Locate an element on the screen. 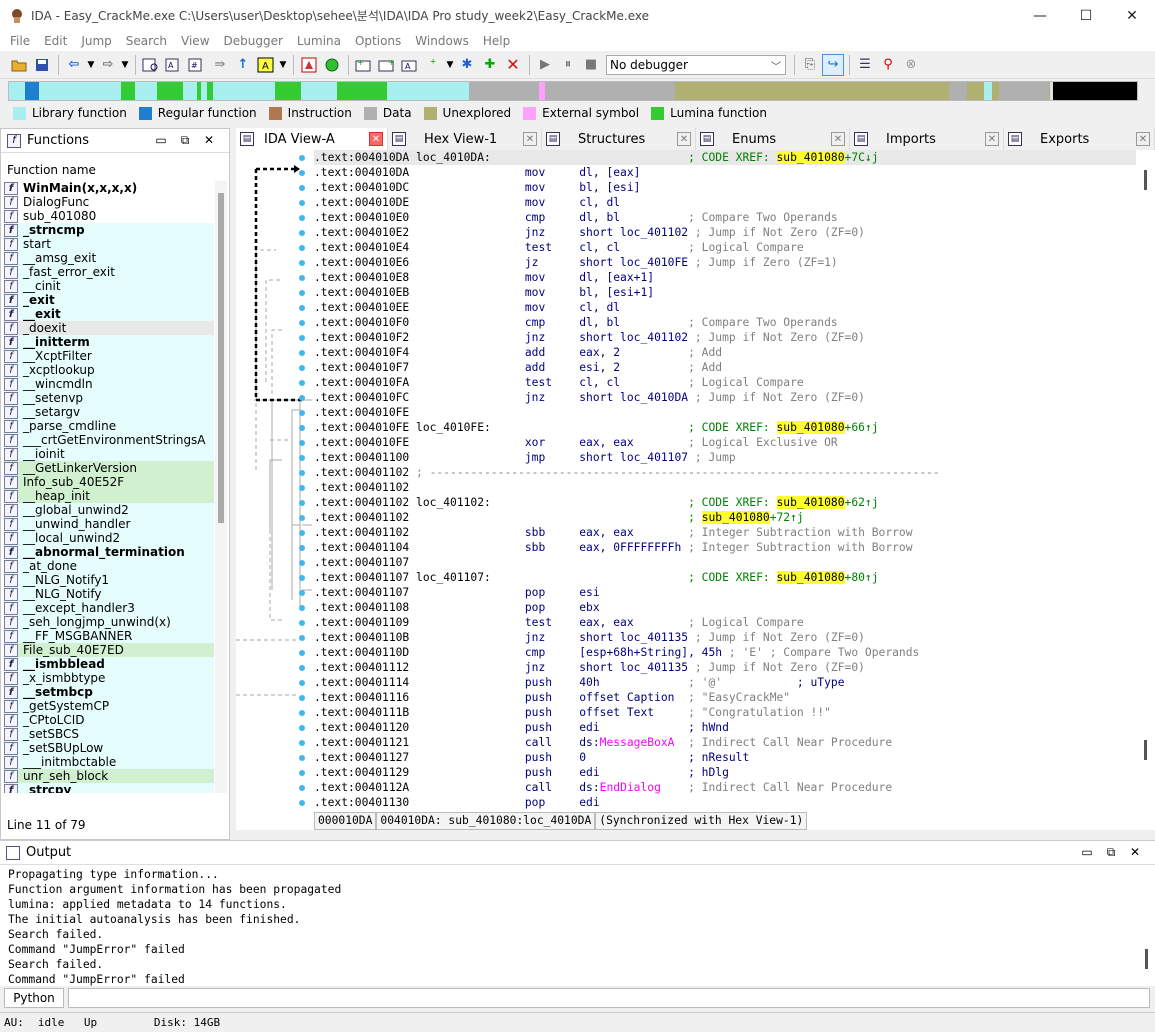 The height and width of the screenshot is (1032, 1155). function-list-item: f ___crtGetEnvironmentStringsA is located at coordinates (109, 440).